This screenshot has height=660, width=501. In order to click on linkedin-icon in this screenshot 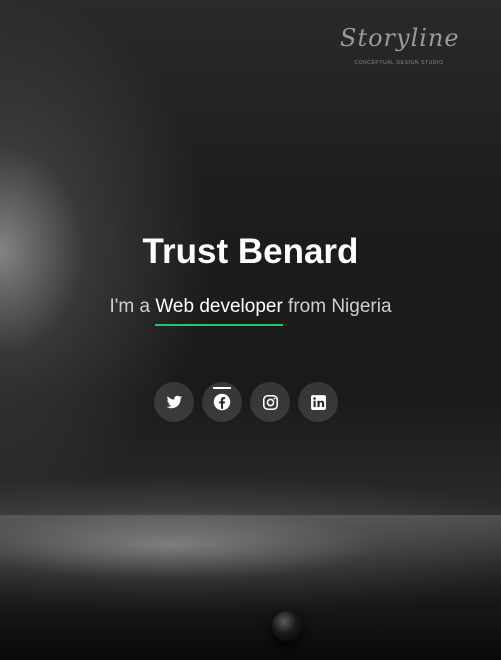, I will do `click(318, 402)`.